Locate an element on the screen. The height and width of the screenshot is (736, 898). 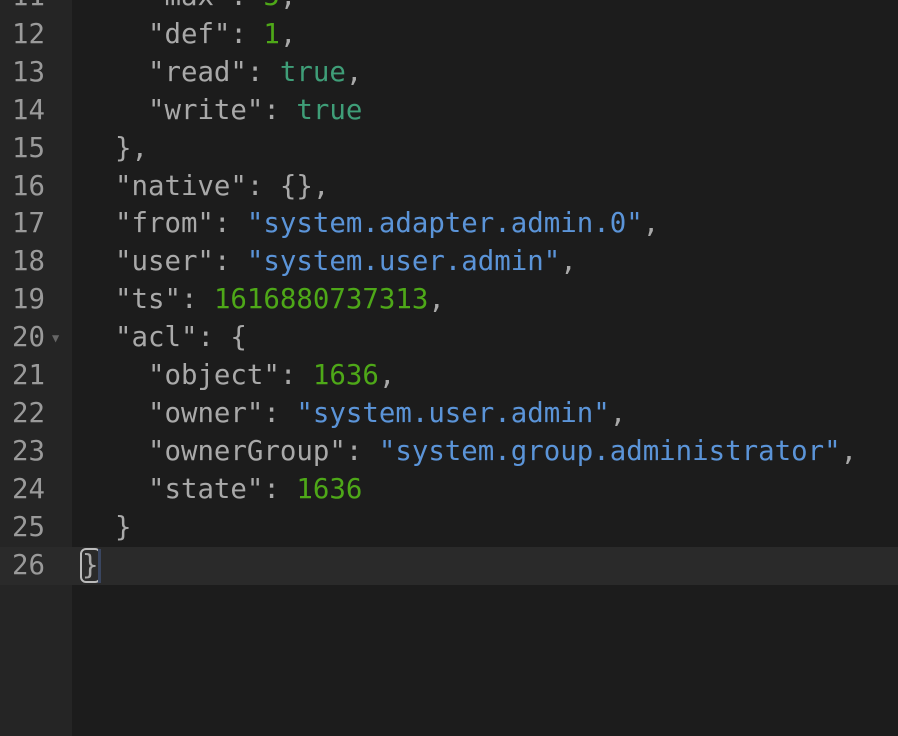
code-token: "max" is located at coordinates (189, 6).